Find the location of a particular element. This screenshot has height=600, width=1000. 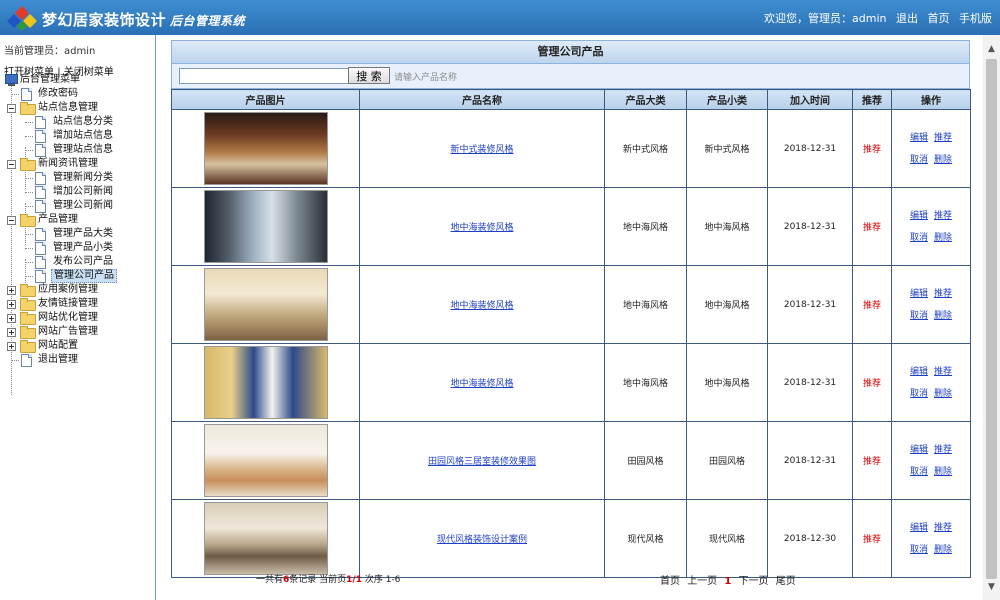

sidebar-item-manage-site-info: 管理站点信息 is located at coordinates (79, 150).